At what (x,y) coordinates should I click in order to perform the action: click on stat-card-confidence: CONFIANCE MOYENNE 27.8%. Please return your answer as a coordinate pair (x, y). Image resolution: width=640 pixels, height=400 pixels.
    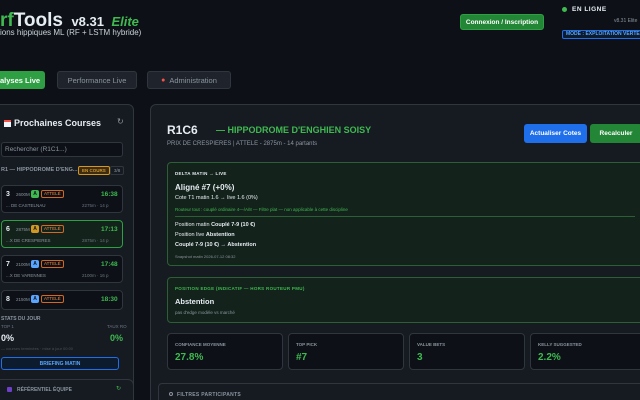
    Looking at the image, I should click on (225, 351).